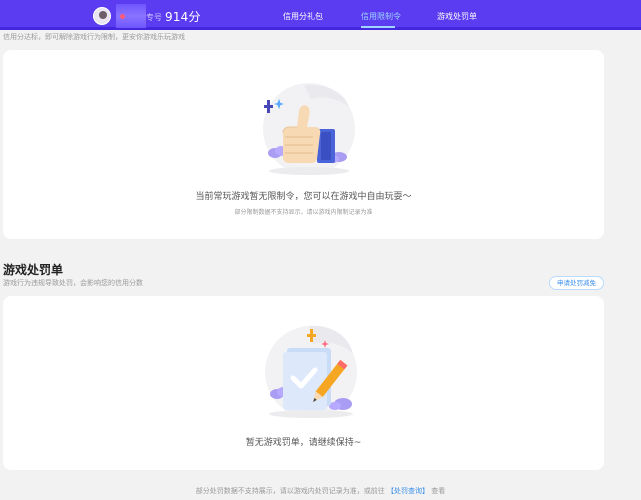  Describe the element at coordinates (33, 270) in the screenshot. I see `penalty-section-title: 游戏处罚单` at that location.